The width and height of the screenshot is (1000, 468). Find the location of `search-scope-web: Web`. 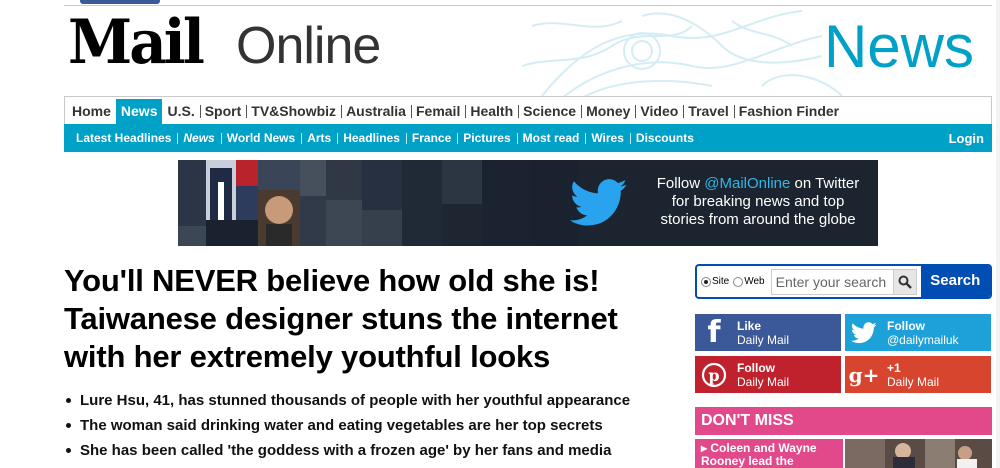

search-scope-web: Web is located at coordinates (749, 281).